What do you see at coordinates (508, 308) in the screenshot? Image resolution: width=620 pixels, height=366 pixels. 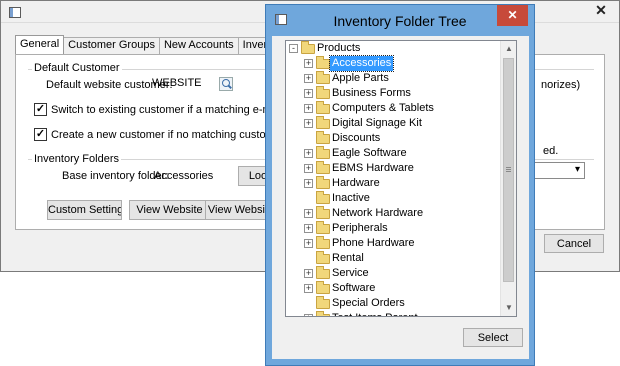 I see `scroll-down-icon: ▼` at bounding box center [508, 308].